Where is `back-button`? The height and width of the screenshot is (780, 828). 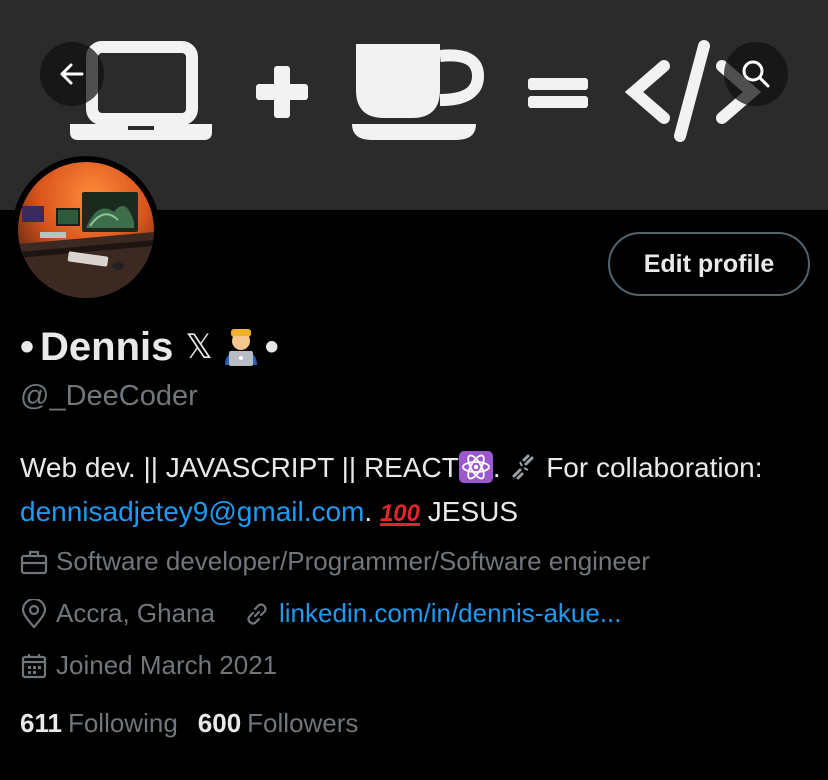
back-button is located at coordinates (72, 74).